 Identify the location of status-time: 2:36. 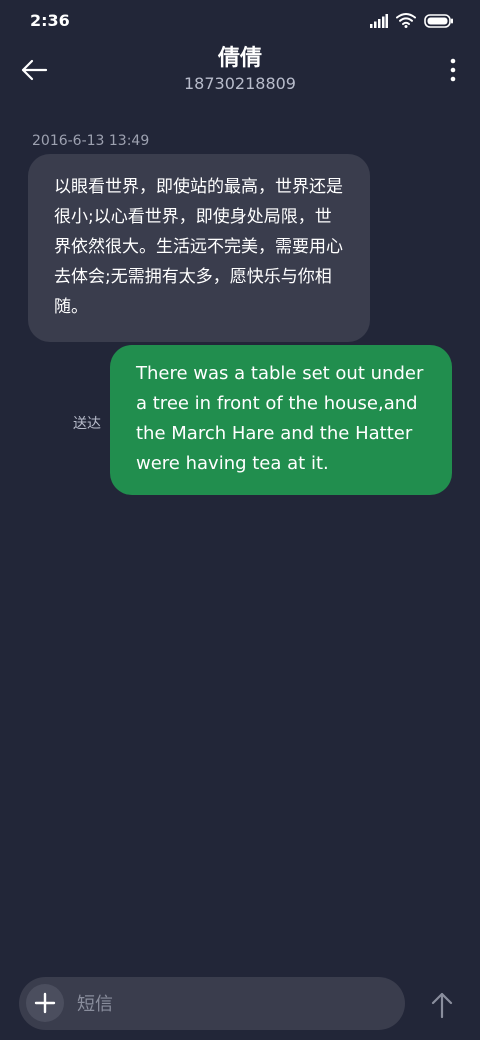
(50, 20).